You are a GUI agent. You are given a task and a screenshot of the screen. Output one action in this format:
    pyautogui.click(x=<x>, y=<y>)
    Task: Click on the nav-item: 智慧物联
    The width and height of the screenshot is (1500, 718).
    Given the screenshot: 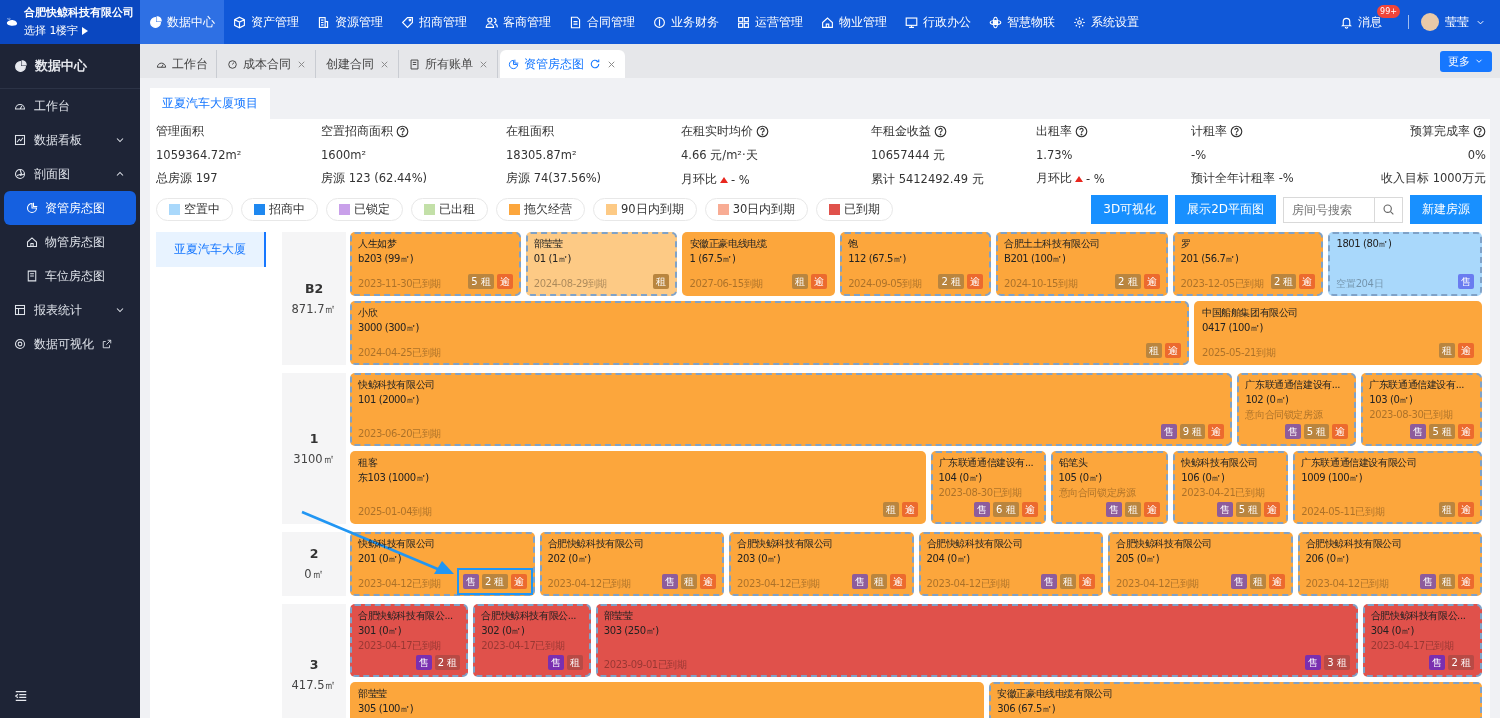 What is the action you would take?
    pyautogui.click(x=1022, y=22)
    